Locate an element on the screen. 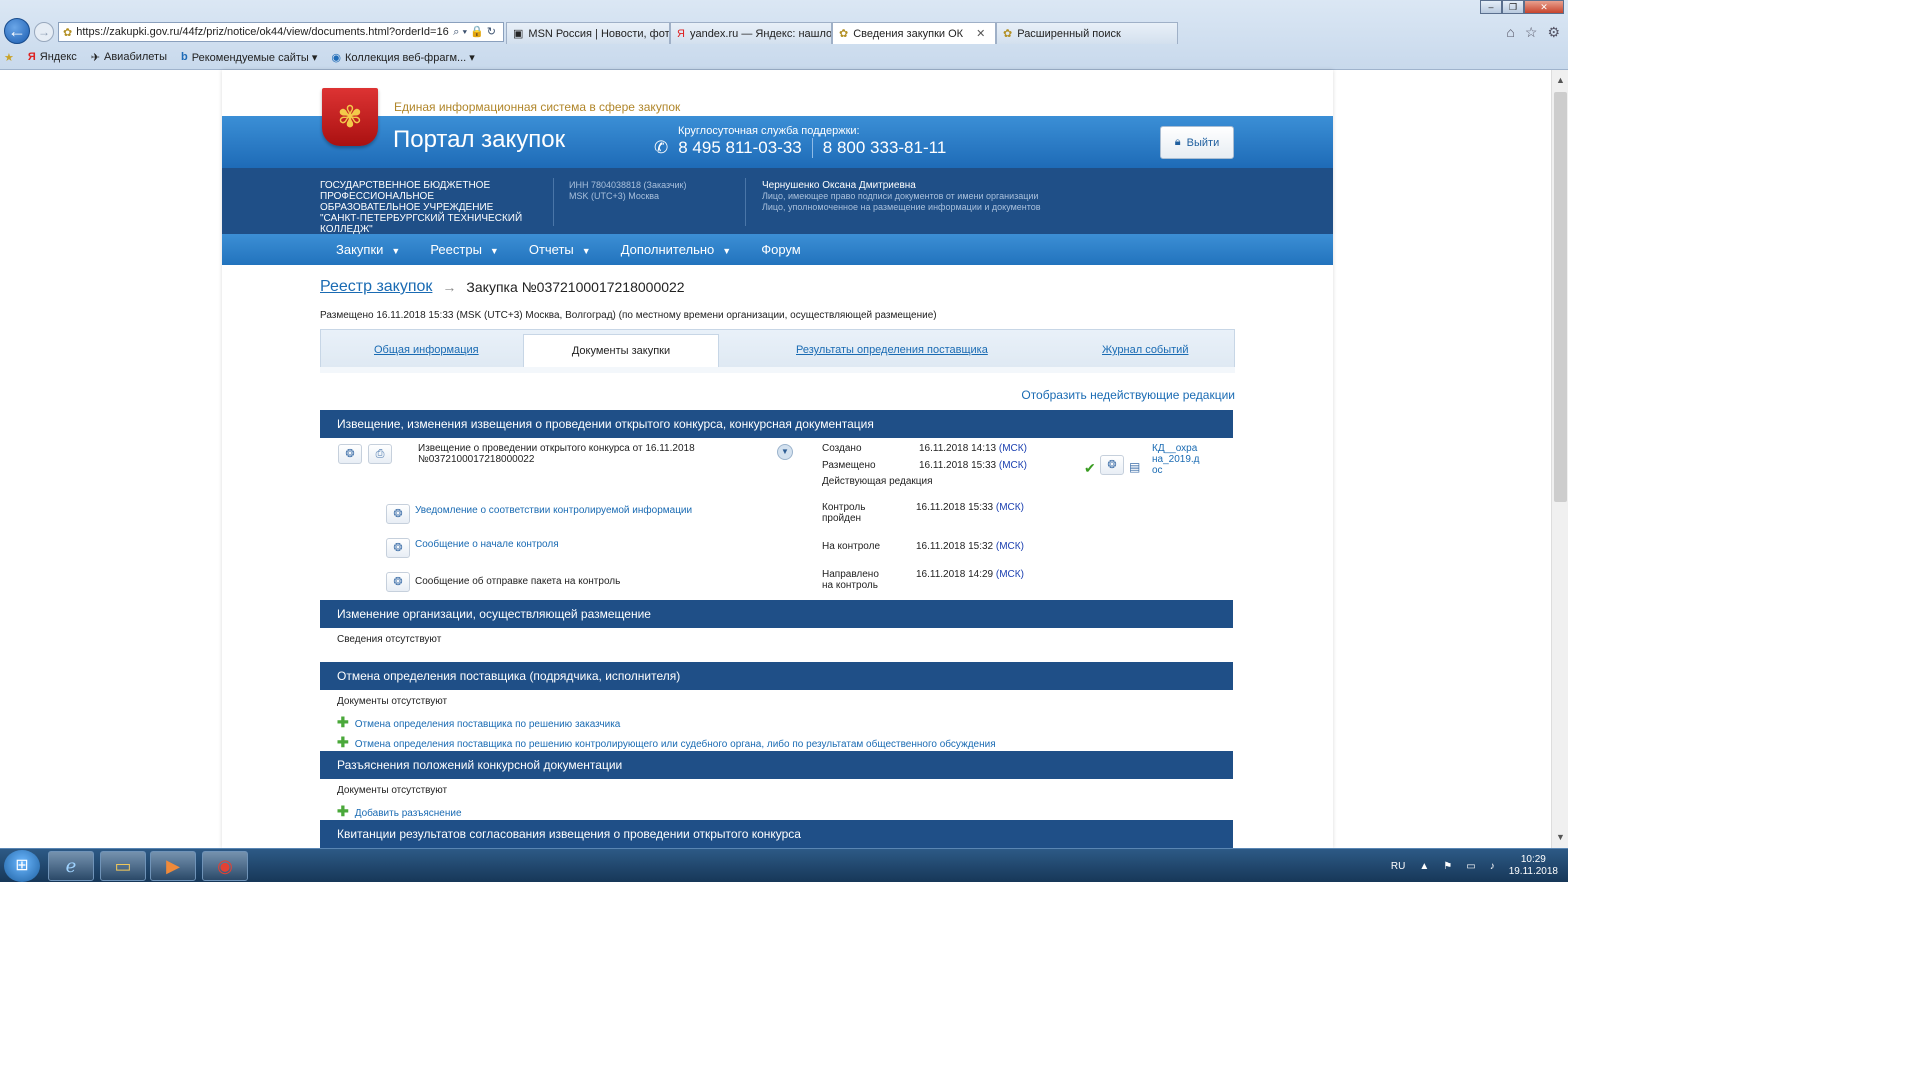  home-icon: ⌂ is located at coordinates (1510, 32).